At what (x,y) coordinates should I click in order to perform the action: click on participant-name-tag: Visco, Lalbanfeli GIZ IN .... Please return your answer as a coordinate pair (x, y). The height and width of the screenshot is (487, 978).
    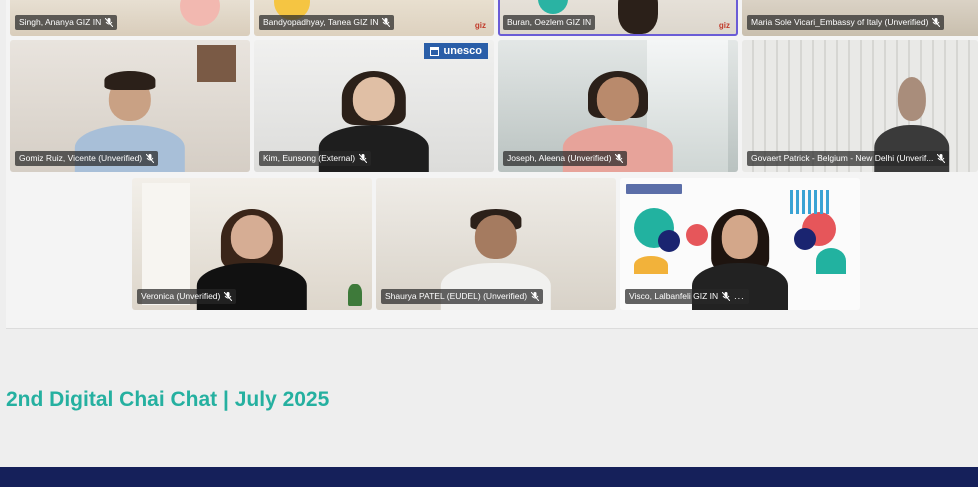
    Looking at the image, I should click on (687, 296).